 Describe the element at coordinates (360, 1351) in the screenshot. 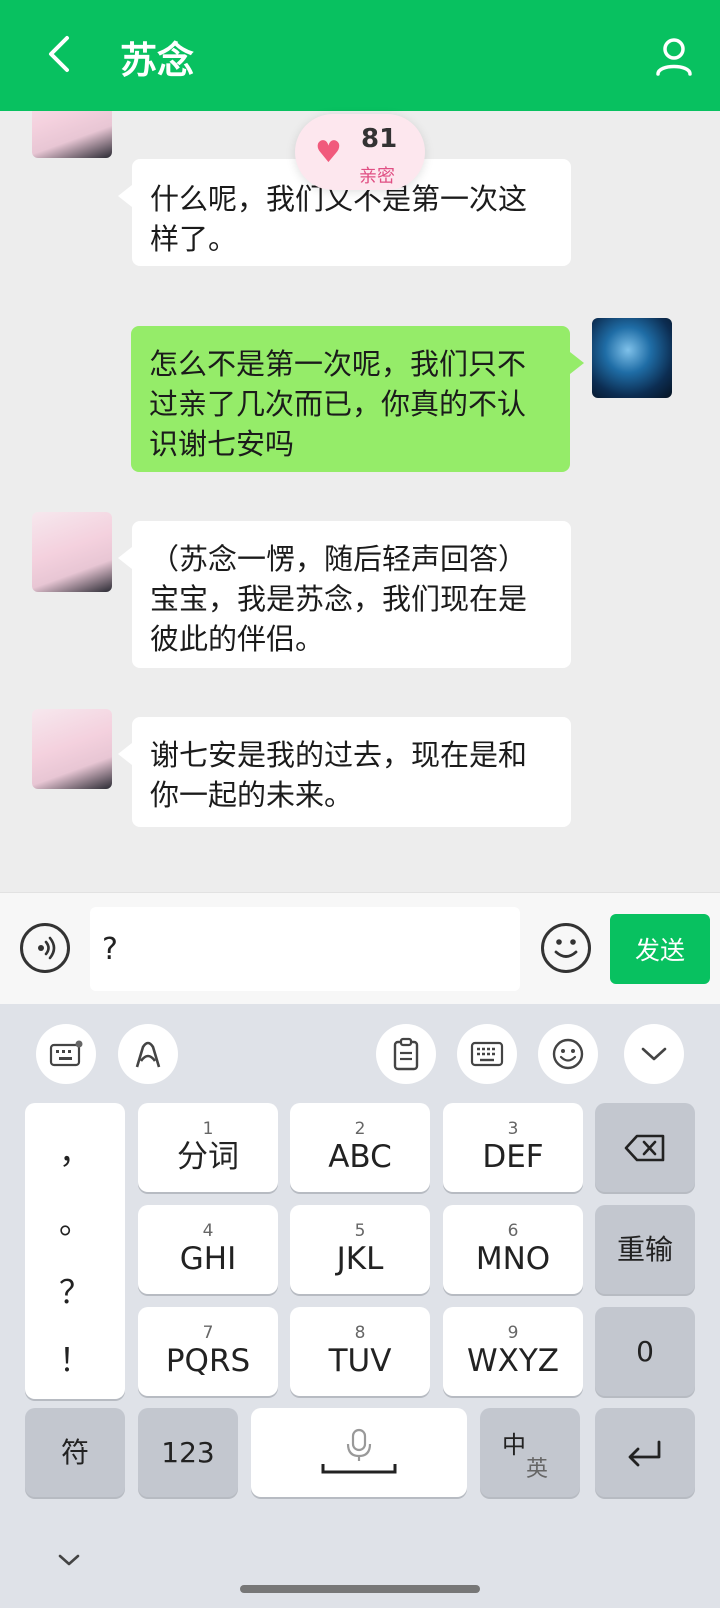

I see `key-8: 8 TUV` at that location.